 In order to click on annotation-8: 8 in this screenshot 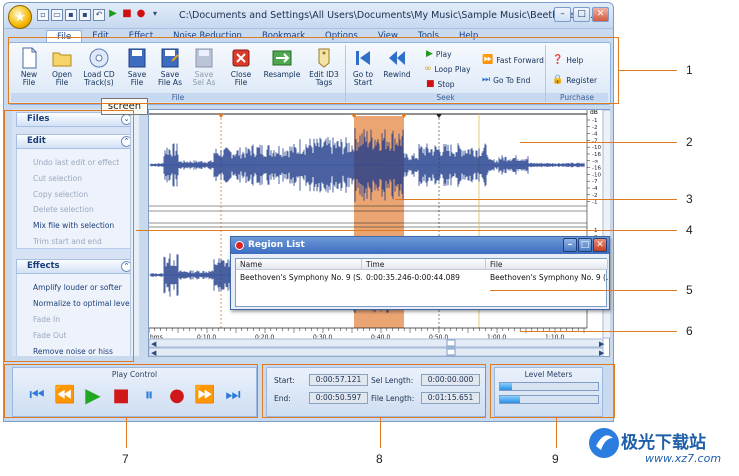, I will do `click(379, 459)`.